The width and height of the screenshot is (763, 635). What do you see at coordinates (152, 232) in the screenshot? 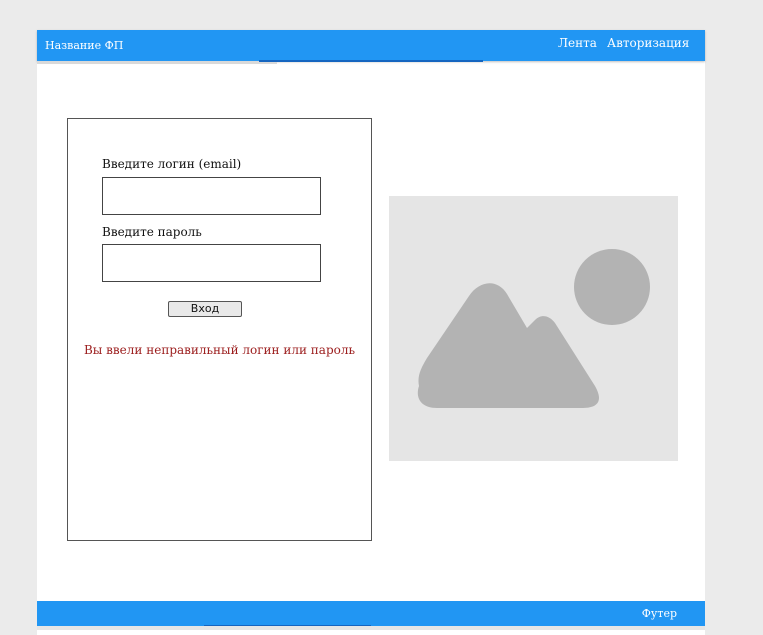
I see `password-label: Введите пароль` at bounding box center [152, 232].